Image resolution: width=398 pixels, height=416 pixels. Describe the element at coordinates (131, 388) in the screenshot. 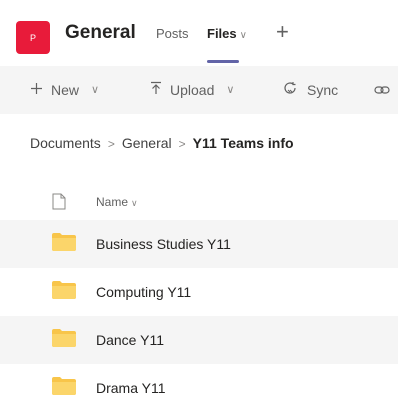

I see `folder-name: Drama Y11` at that location.